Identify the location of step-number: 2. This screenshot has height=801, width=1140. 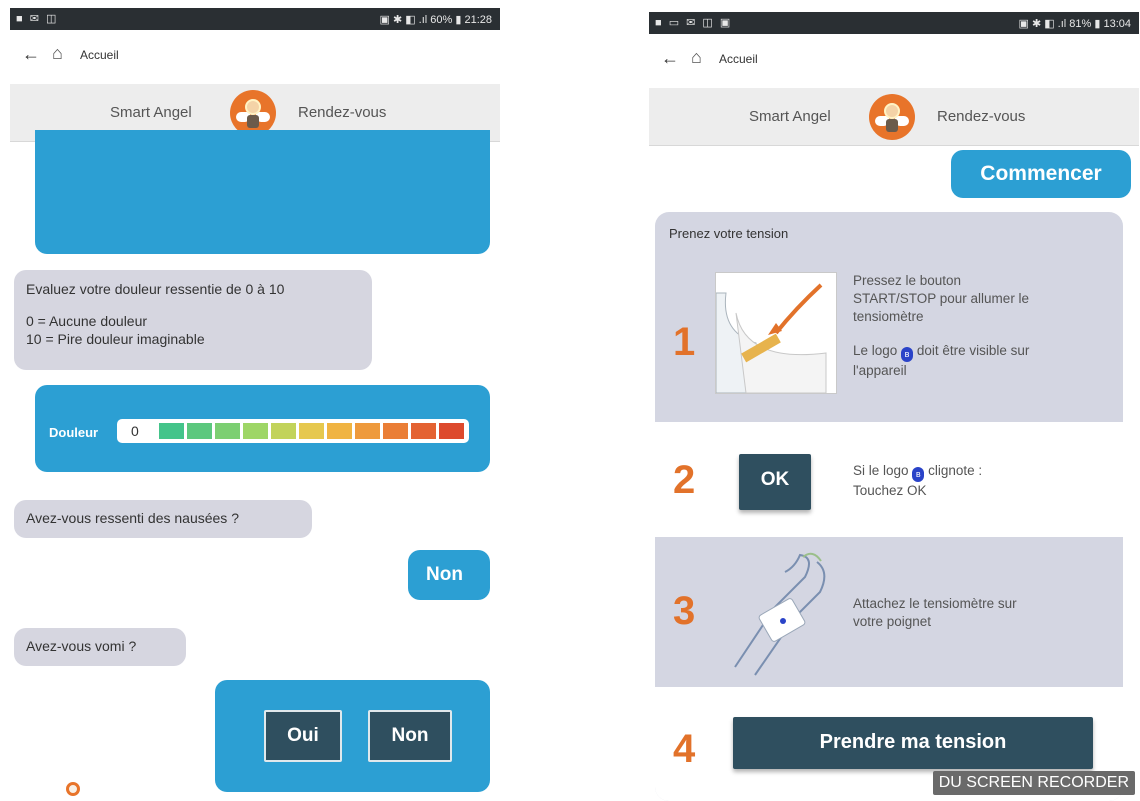
(684, 480).